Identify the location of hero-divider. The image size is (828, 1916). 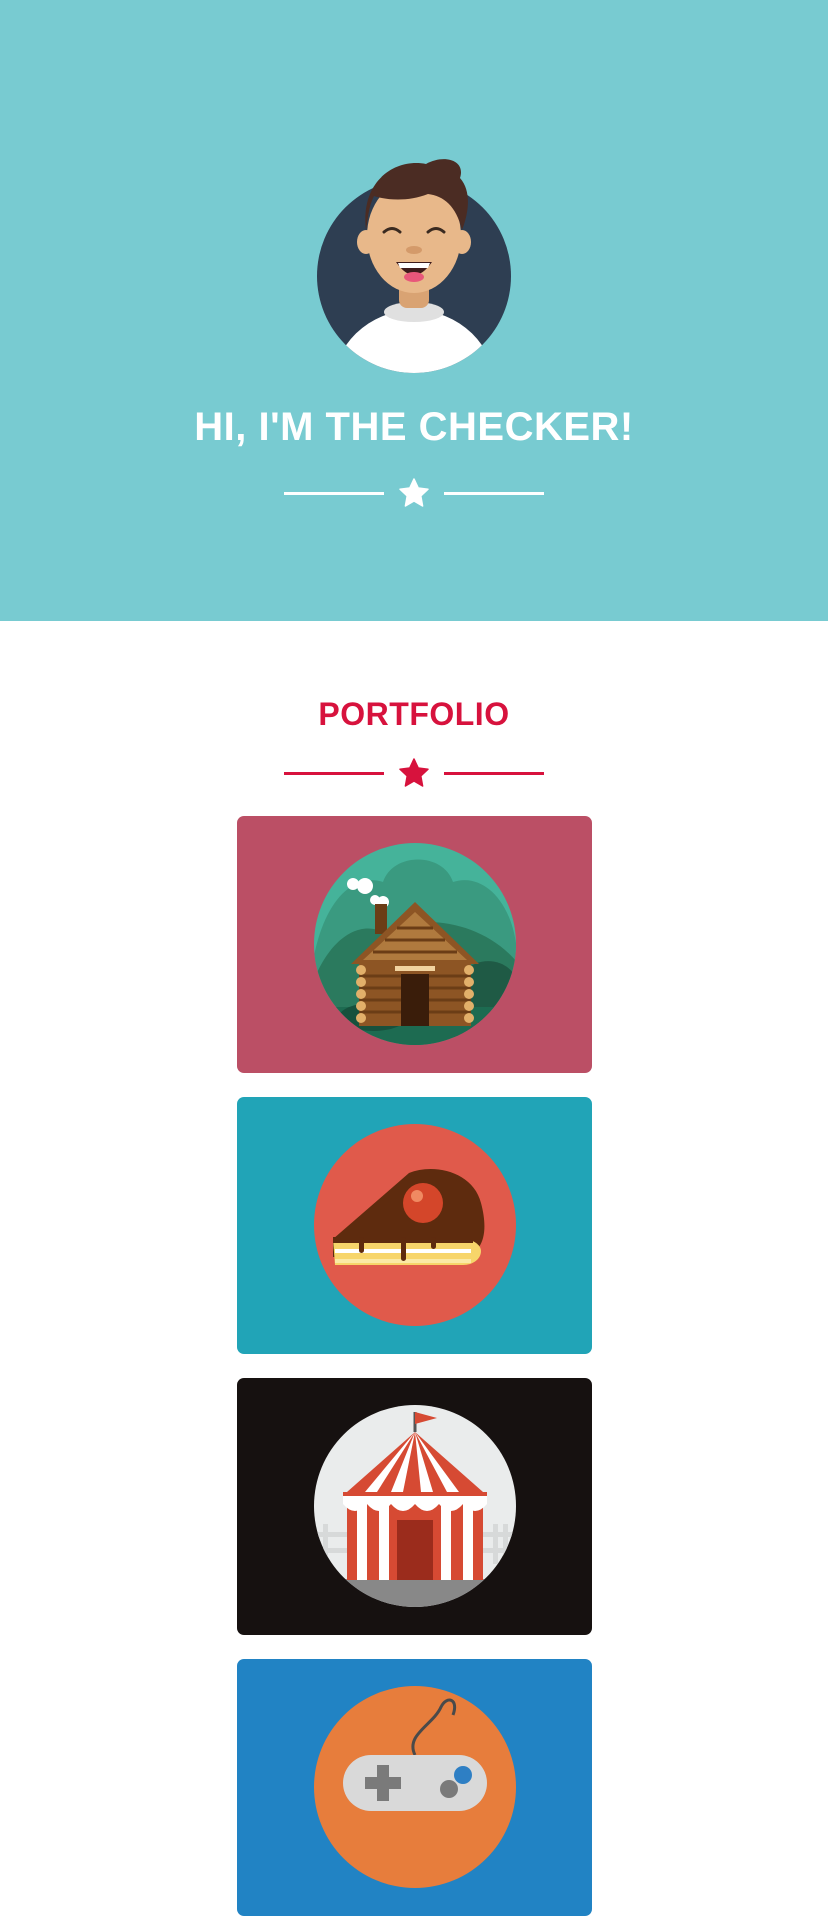
(414, 493).